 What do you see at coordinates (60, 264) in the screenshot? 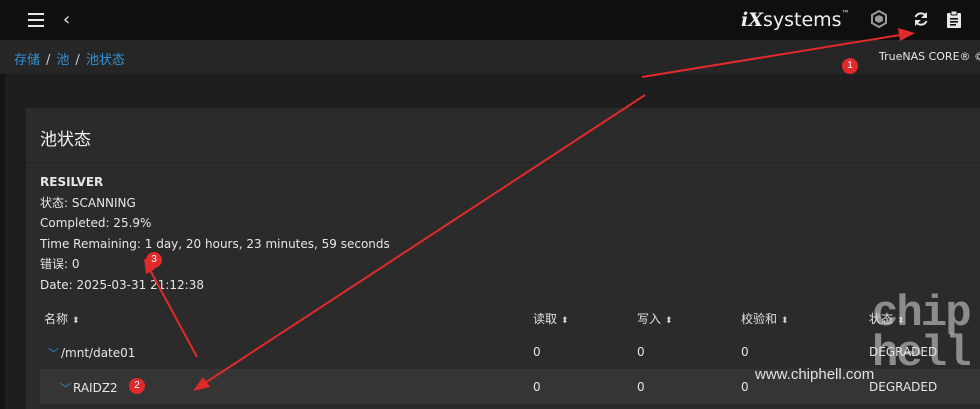
I see `scan-errors: 错误: 0` at bounding box center [60, 264].